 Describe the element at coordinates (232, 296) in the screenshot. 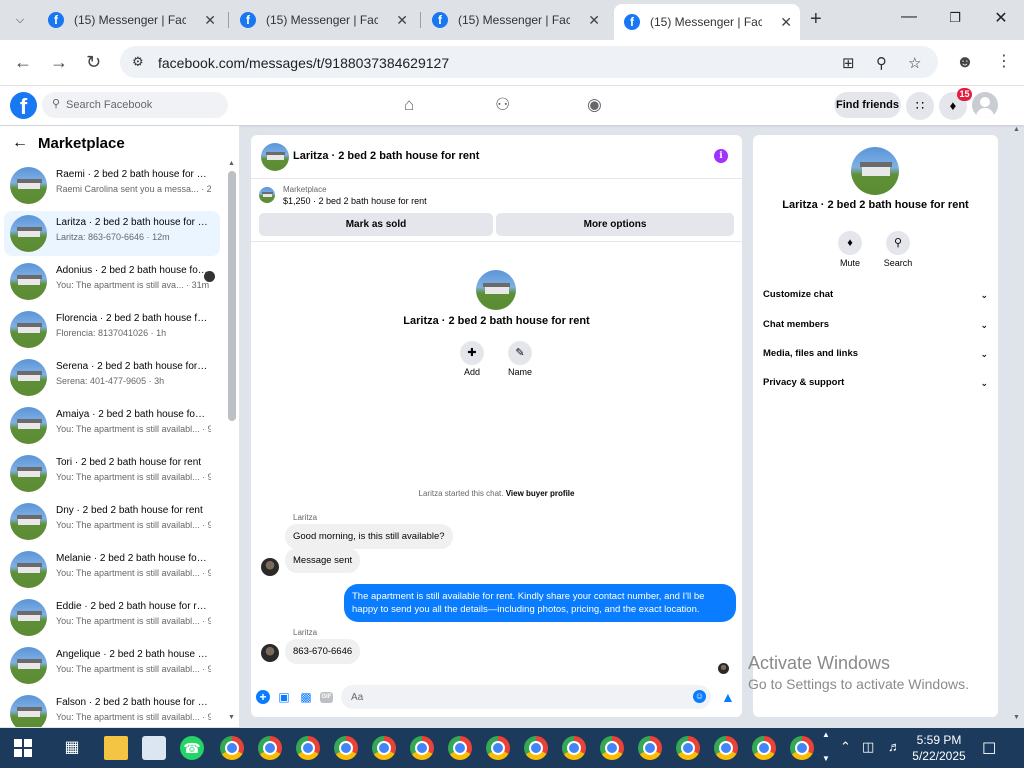

I see `sidebar-scrollbar` at that location.